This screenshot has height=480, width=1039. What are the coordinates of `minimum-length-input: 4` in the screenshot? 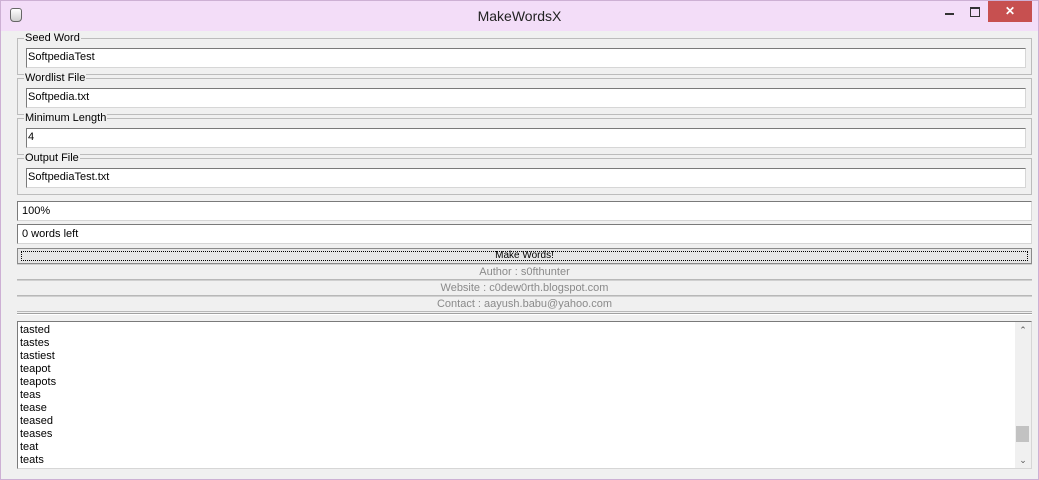 It's located at (526, 138).